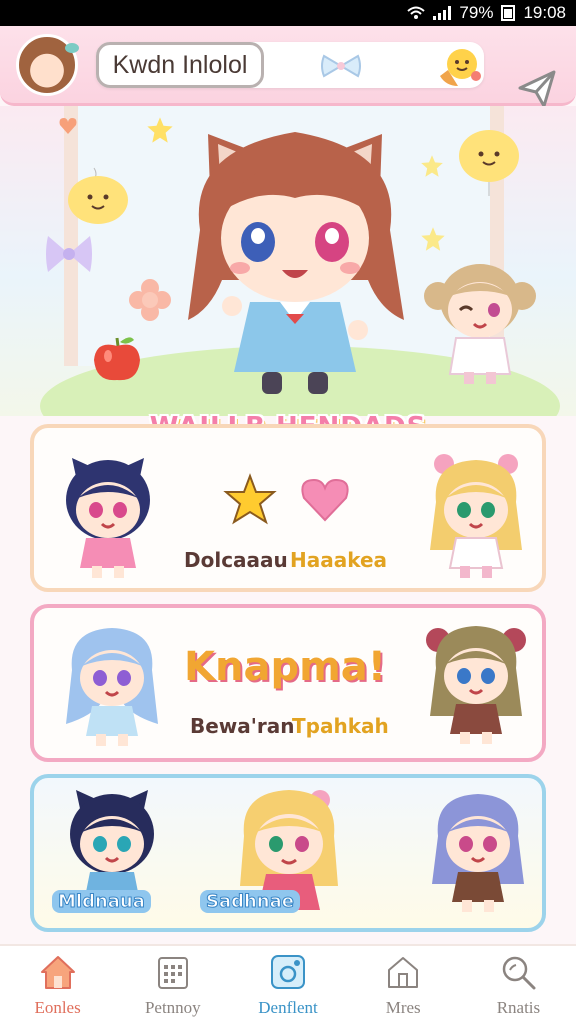 This screenshot has width=576, height=1024. Describe the element at coordinates (519, 973) in the screenshot. I see `search-icon` at that location.